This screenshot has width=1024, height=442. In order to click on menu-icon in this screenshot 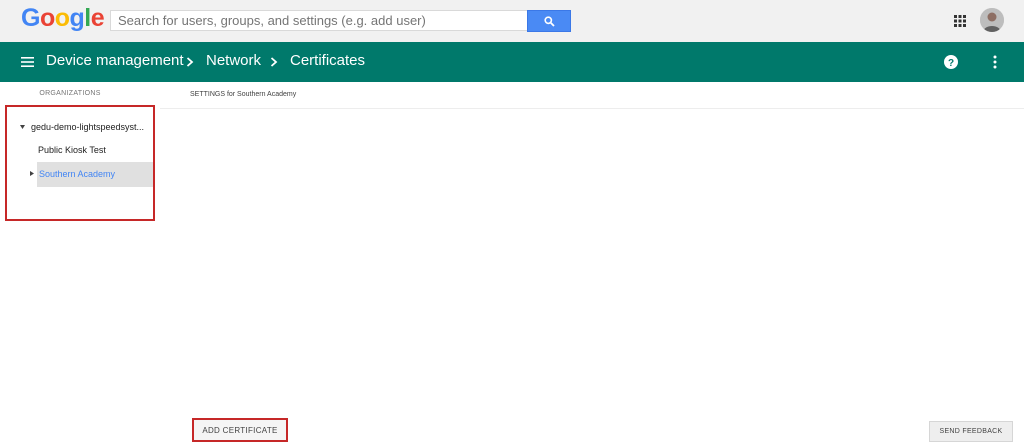, I will do `click(27, 62)`.